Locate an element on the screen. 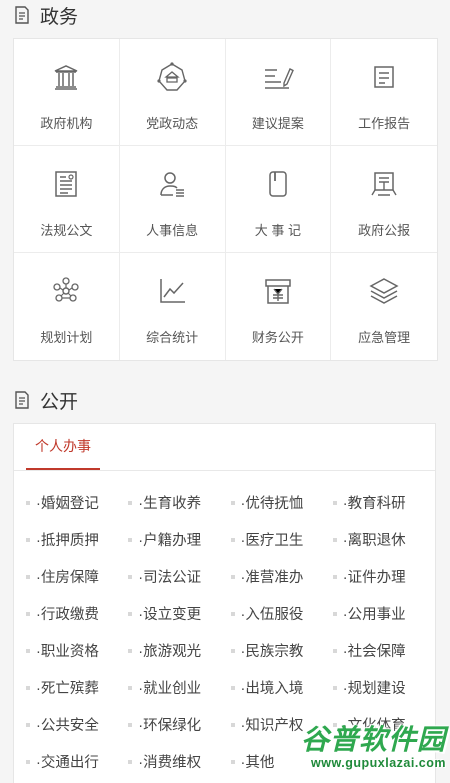 The height and width of the screenshot is (783, 450). list-item: ·入伍服役 is located at coordinates (281, 613).